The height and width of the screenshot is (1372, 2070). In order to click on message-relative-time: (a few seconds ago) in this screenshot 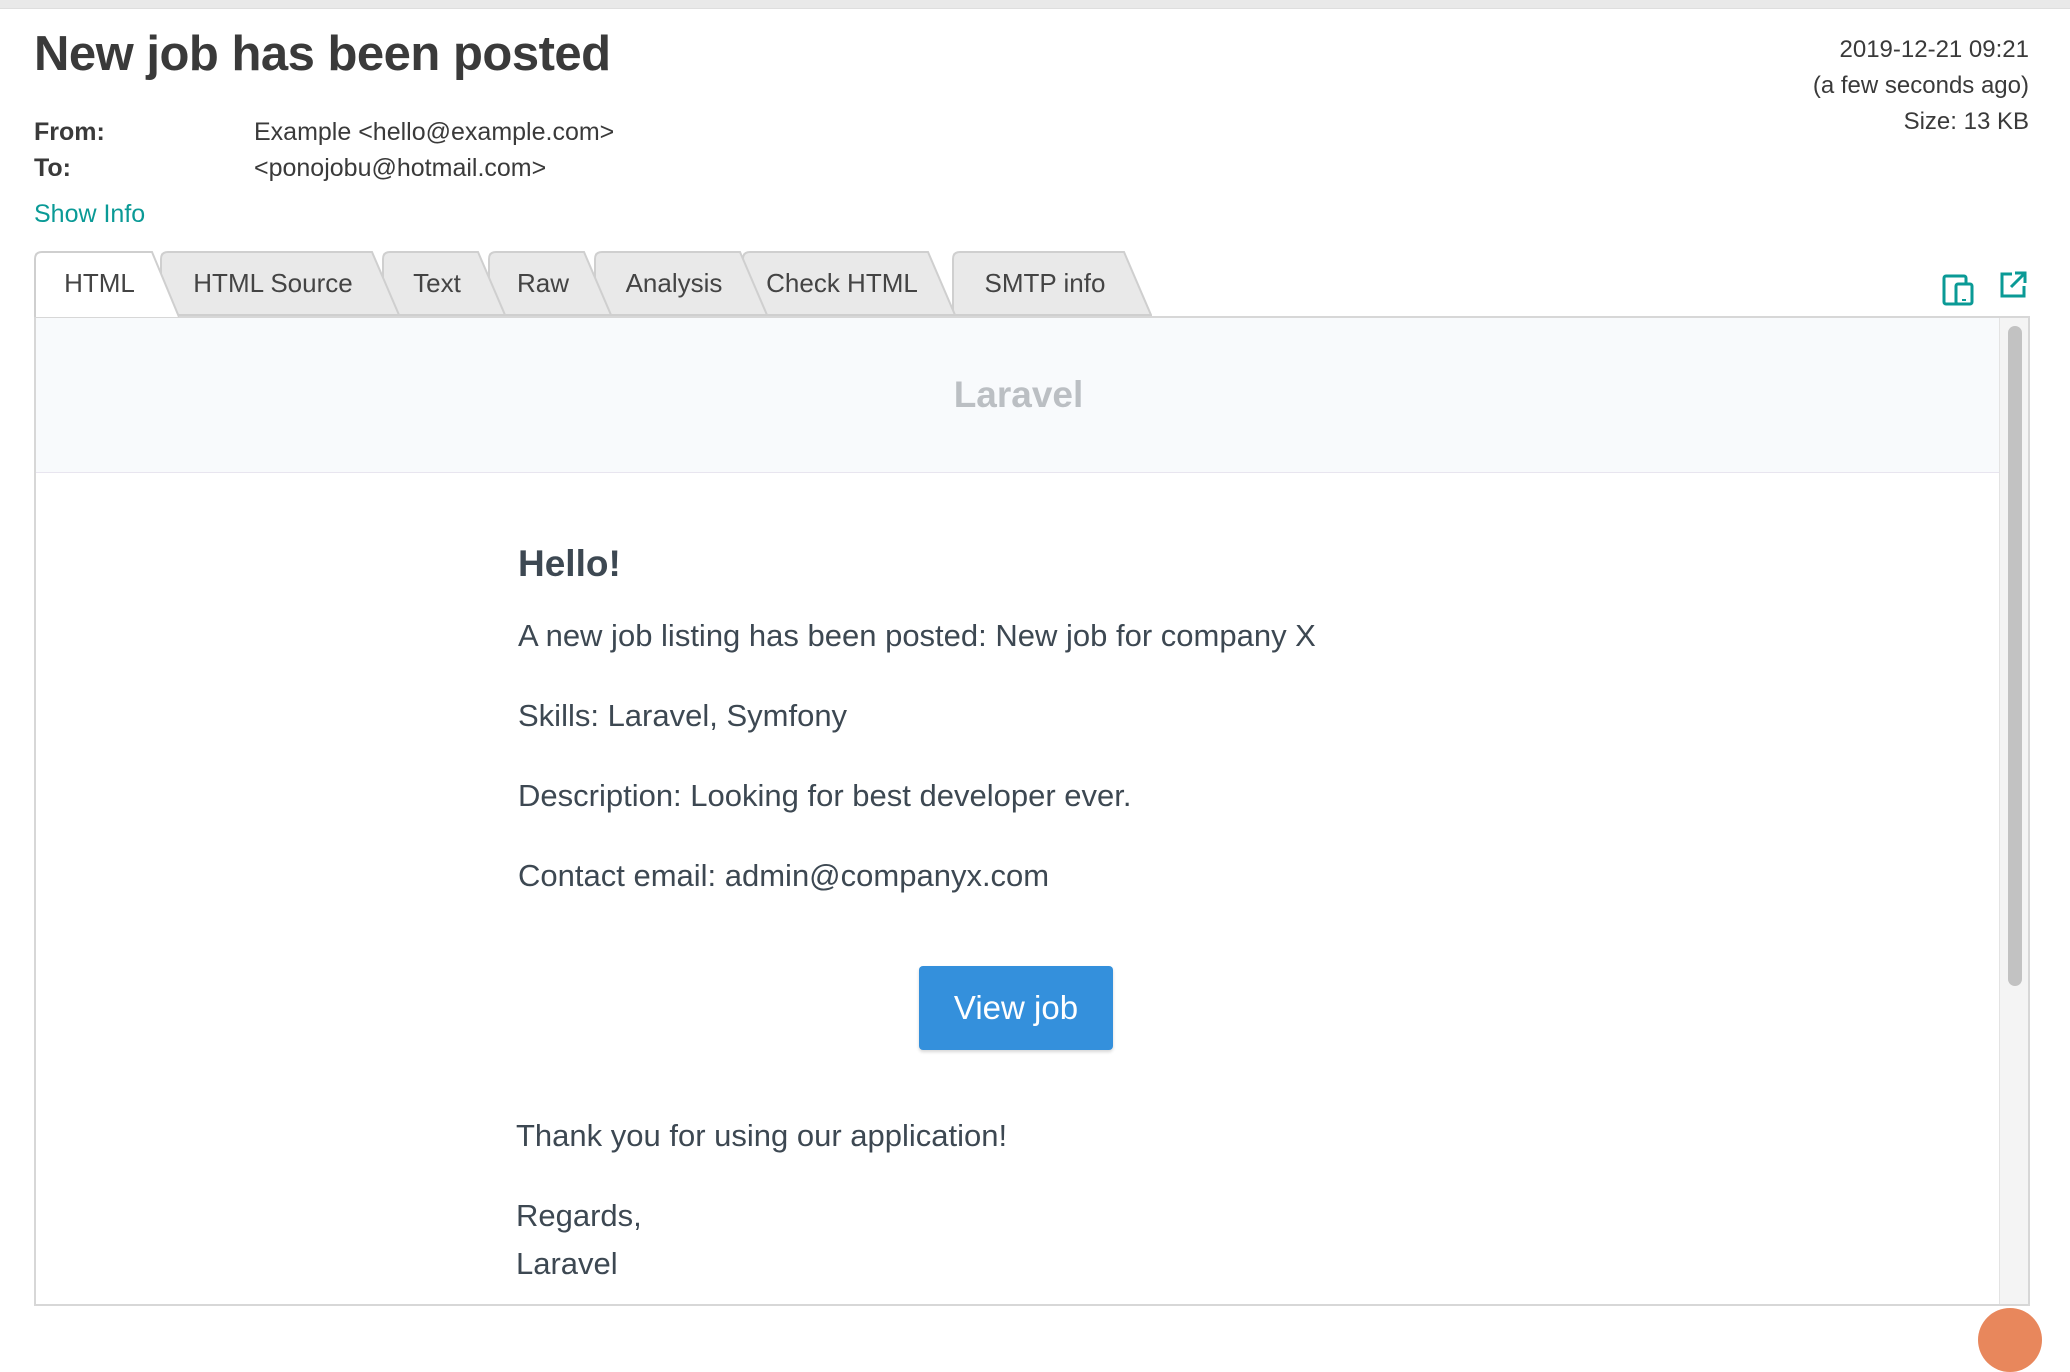, I will do `click(1920, 85)`.